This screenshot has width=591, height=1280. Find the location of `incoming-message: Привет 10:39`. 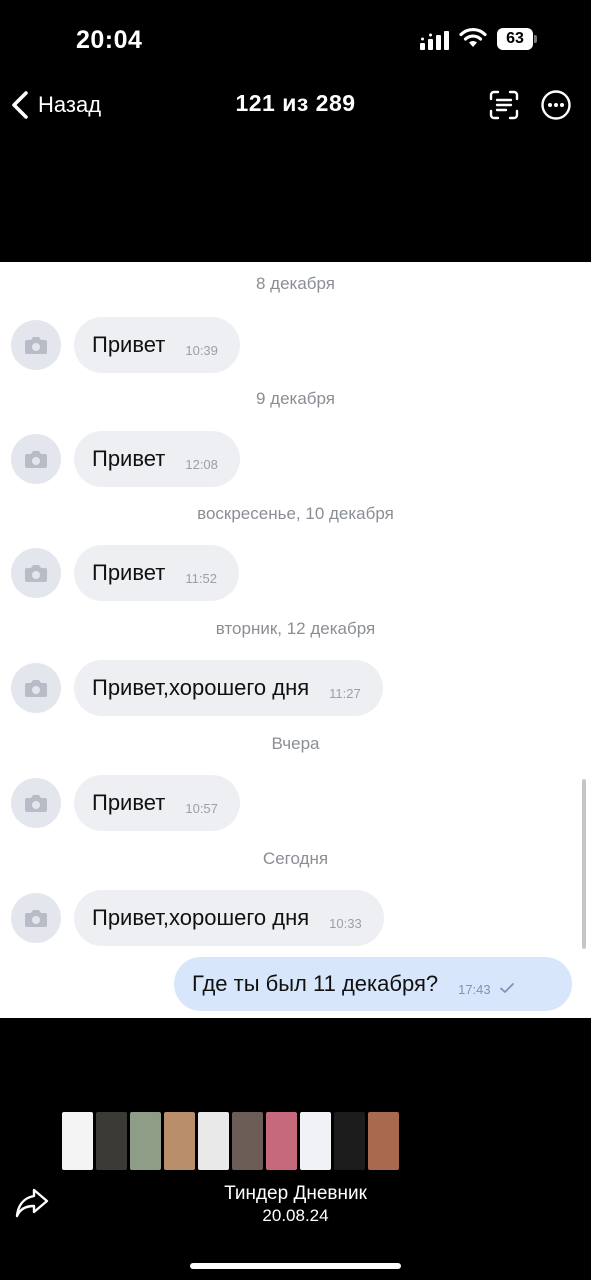

incoming-message: Привет 10:39 is located at coordinates (157, 345).